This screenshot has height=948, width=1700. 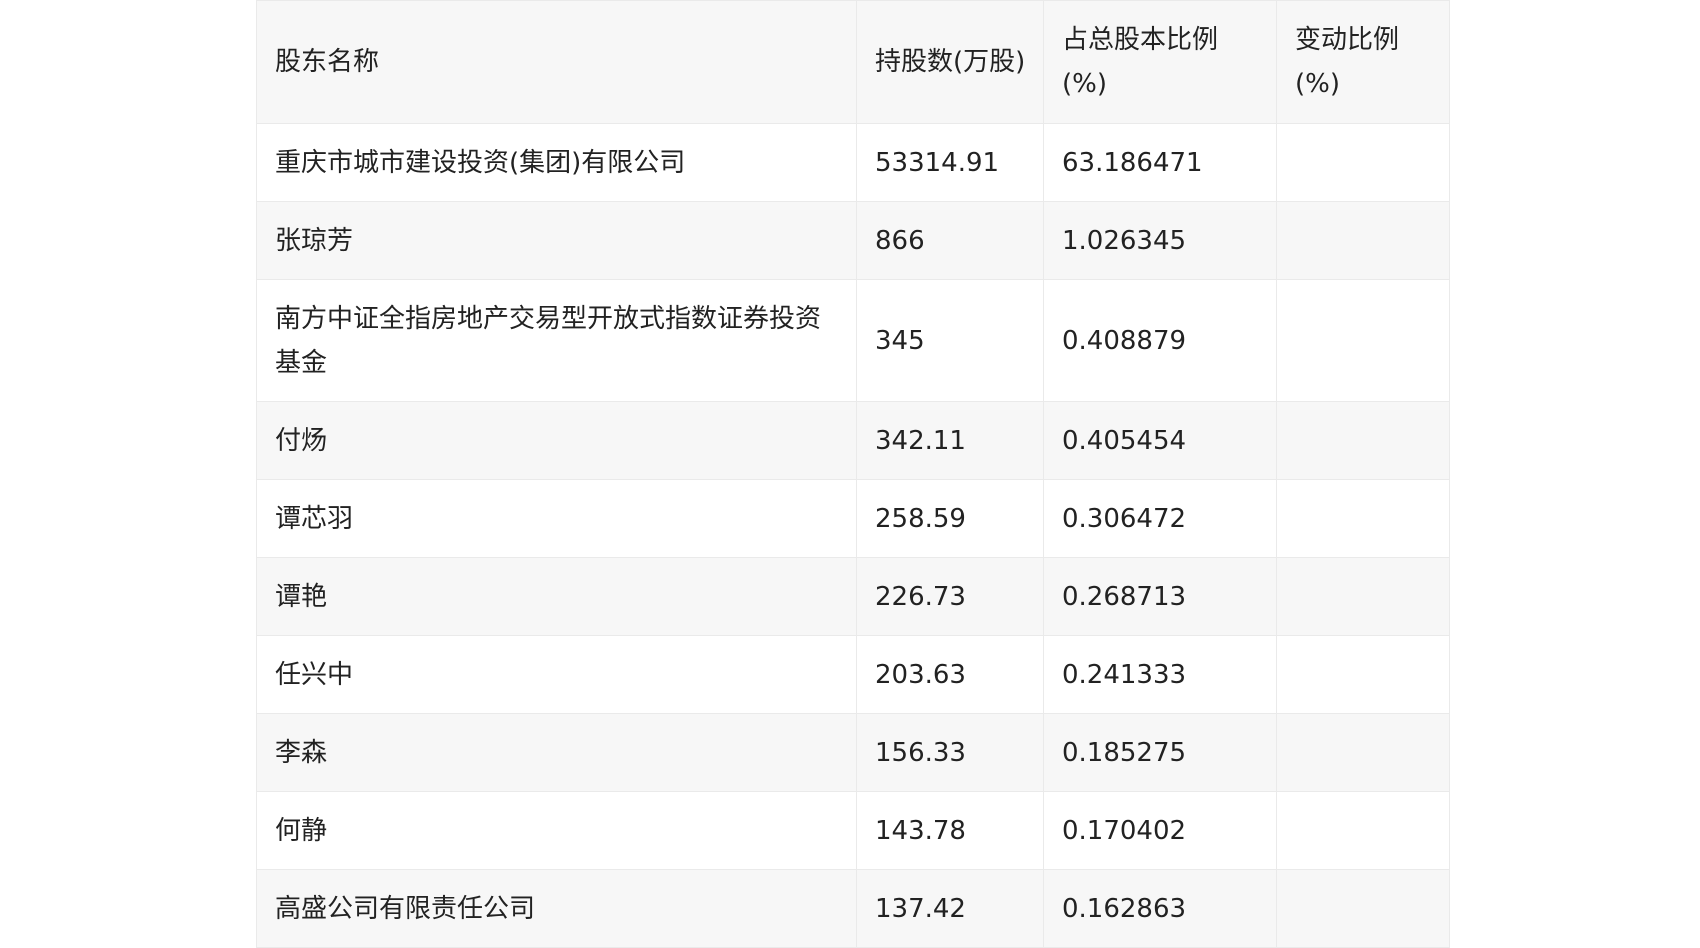 I want to click on header-shareholder-name: 股东名称, so click(x=556, y=62).